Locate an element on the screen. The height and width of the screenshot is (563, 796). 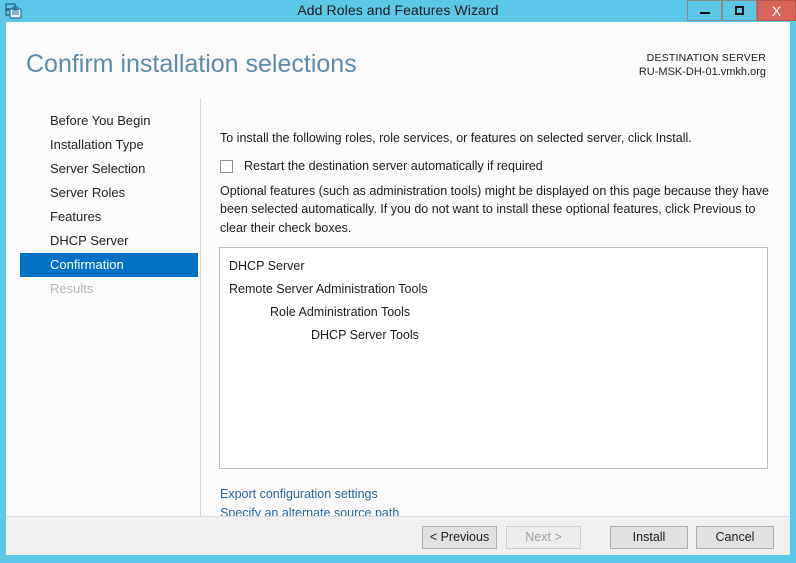
restart-checkbox is located at coordinates (226, 166).